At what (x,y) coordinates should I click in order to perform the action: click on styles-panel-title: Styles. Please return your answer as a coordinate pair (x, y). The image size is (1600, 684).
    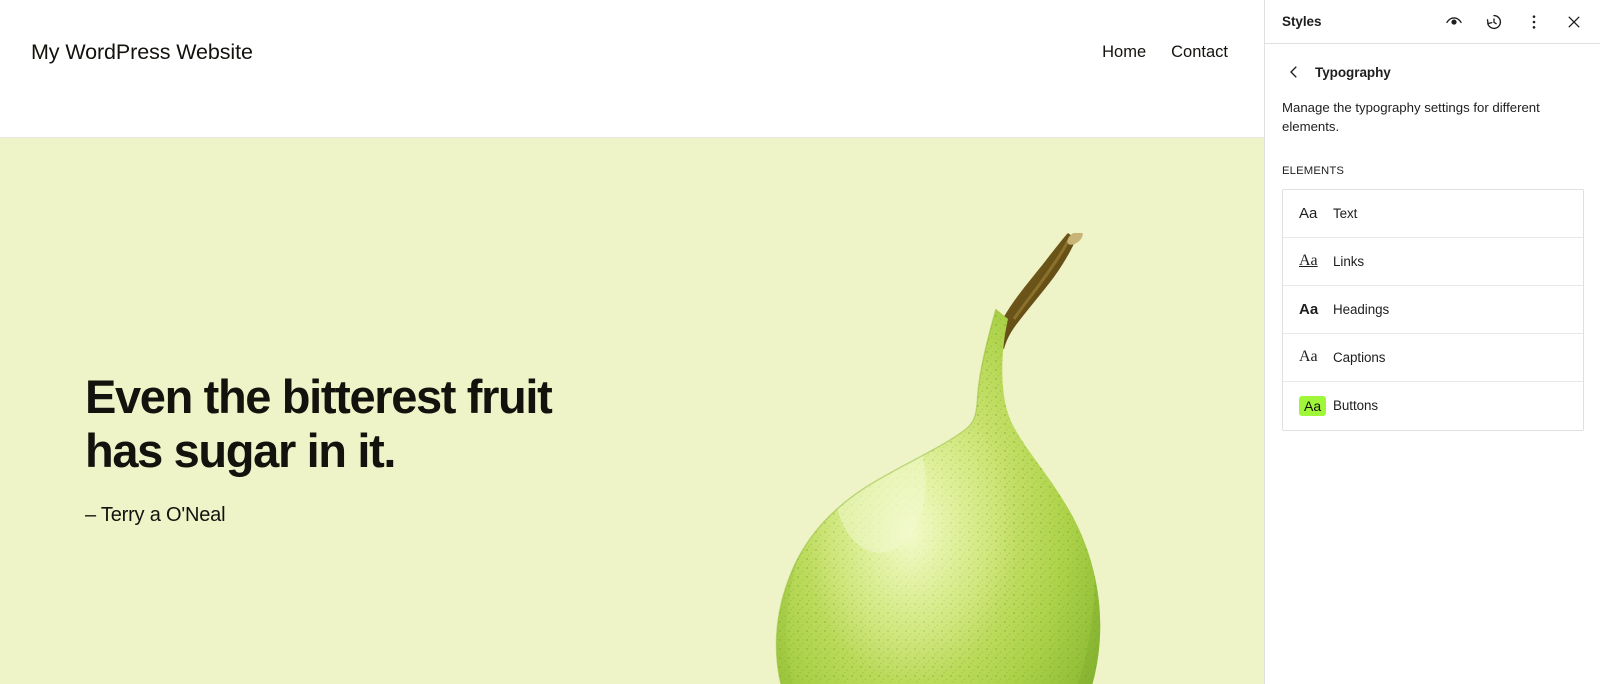
    Looking at the image, I should click on (1302, 21).